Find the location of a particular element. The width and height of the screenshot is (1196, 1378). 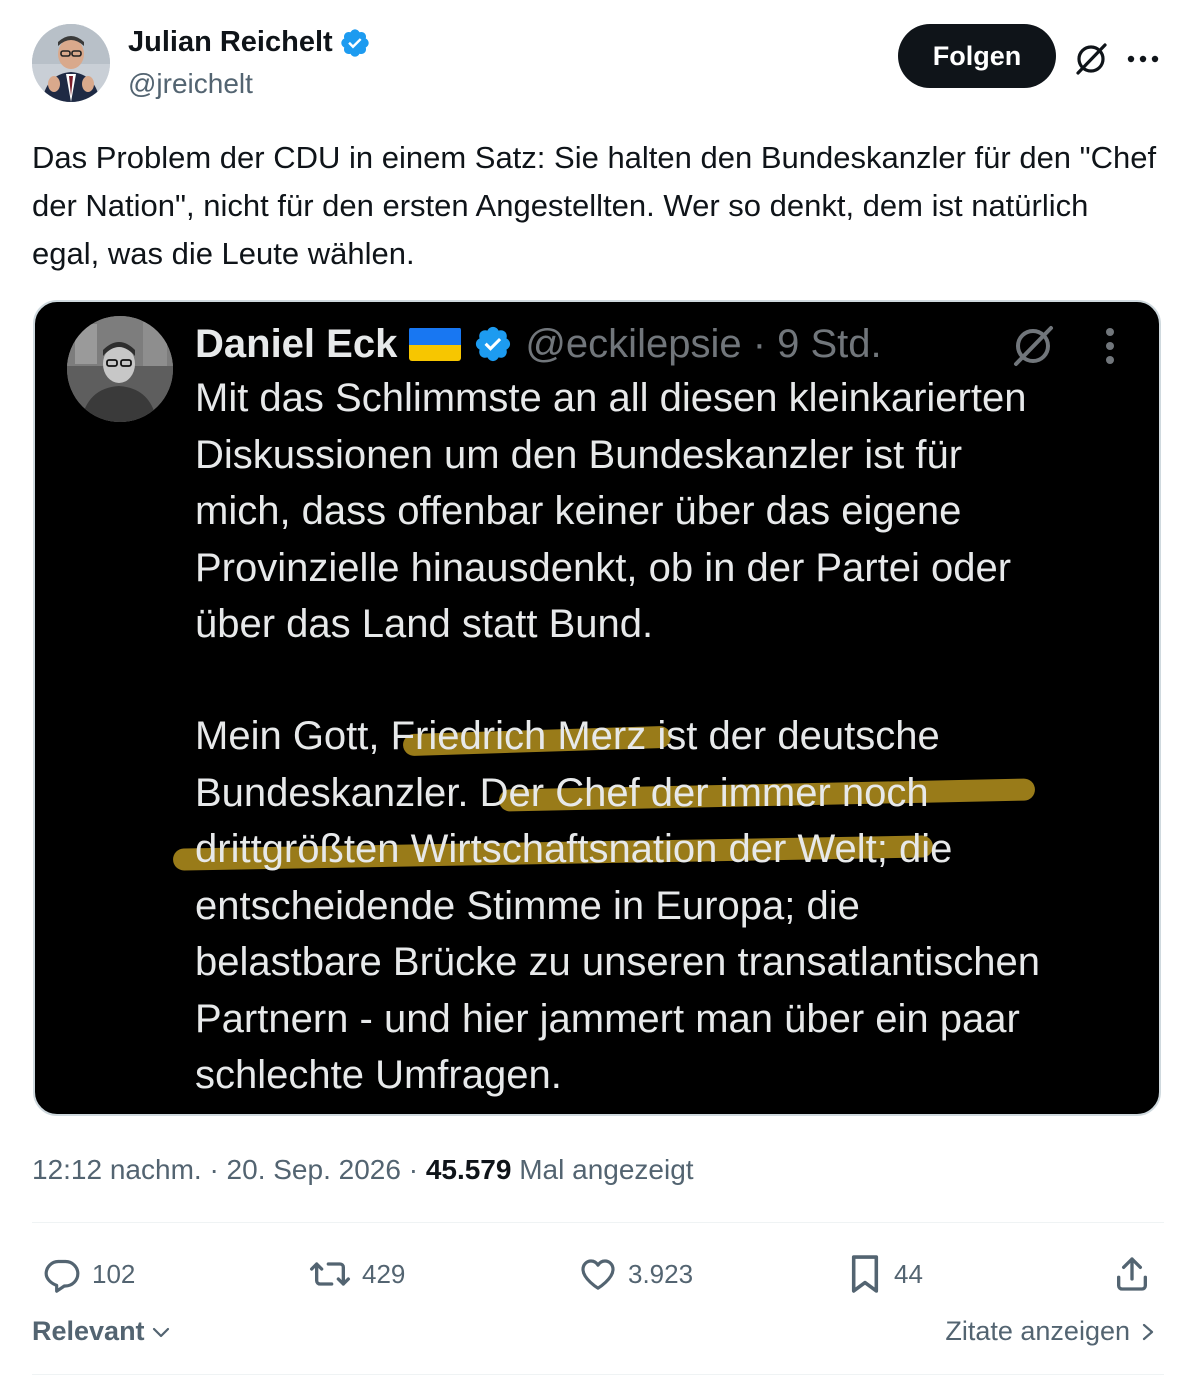

more-button is located at coordinates (1143, 59).